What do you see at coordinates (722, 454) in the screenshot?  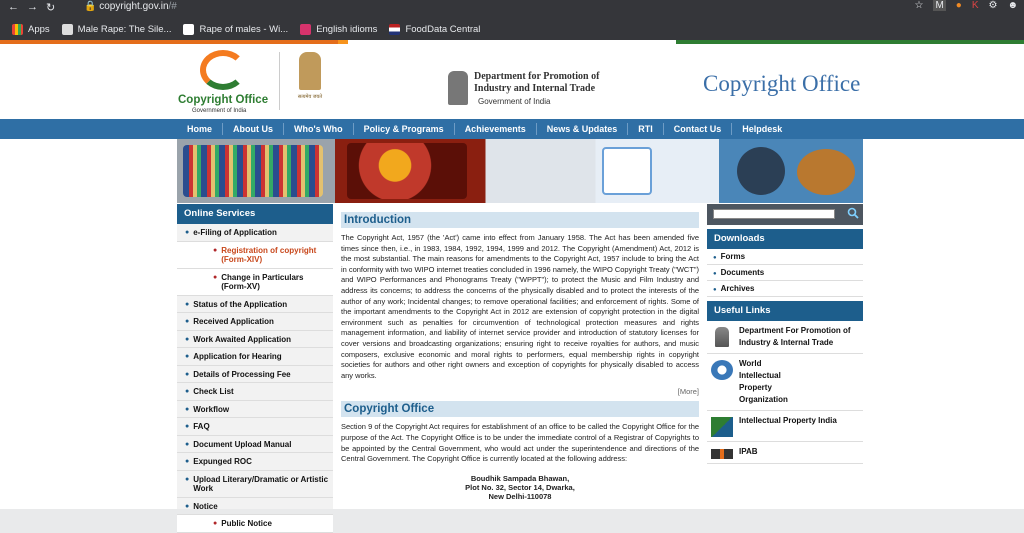 I see `ipab-icon` at bounding box center [722, 454].